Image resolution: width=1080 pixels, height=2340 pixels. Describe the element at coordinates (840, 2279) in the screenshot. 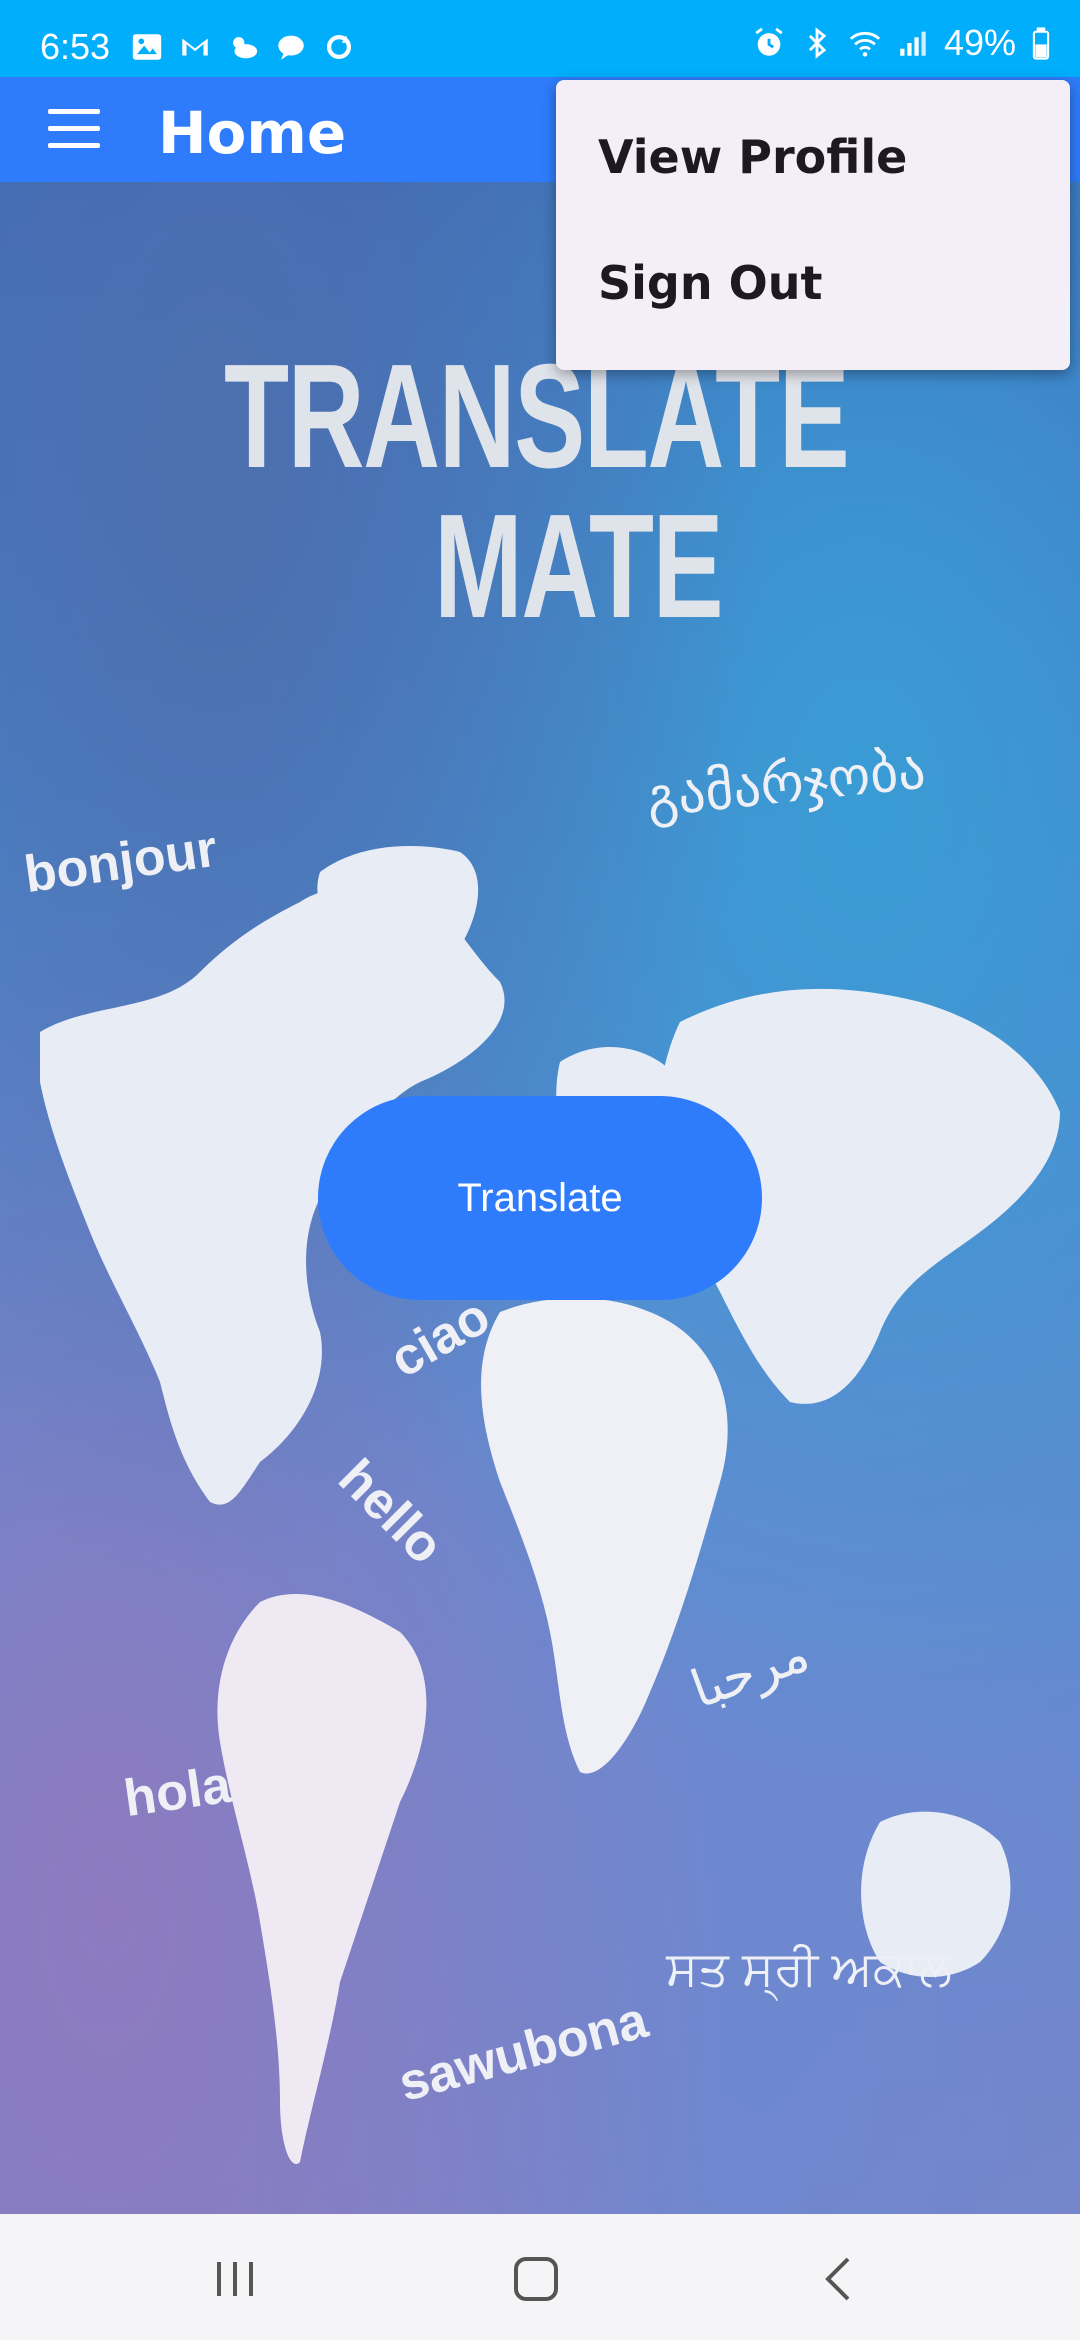

I see `back-icon` at that location.